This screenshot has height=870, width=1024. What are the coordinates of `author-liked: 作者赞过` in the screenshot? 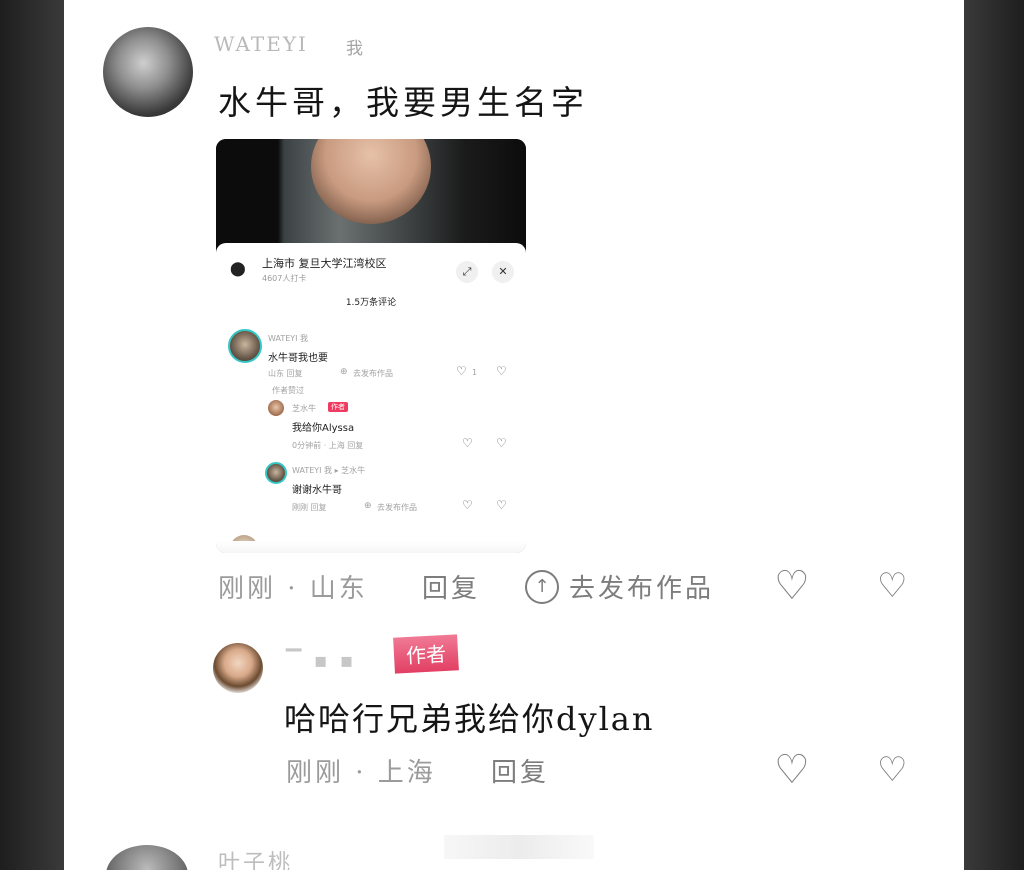 It's located at (288, 390).